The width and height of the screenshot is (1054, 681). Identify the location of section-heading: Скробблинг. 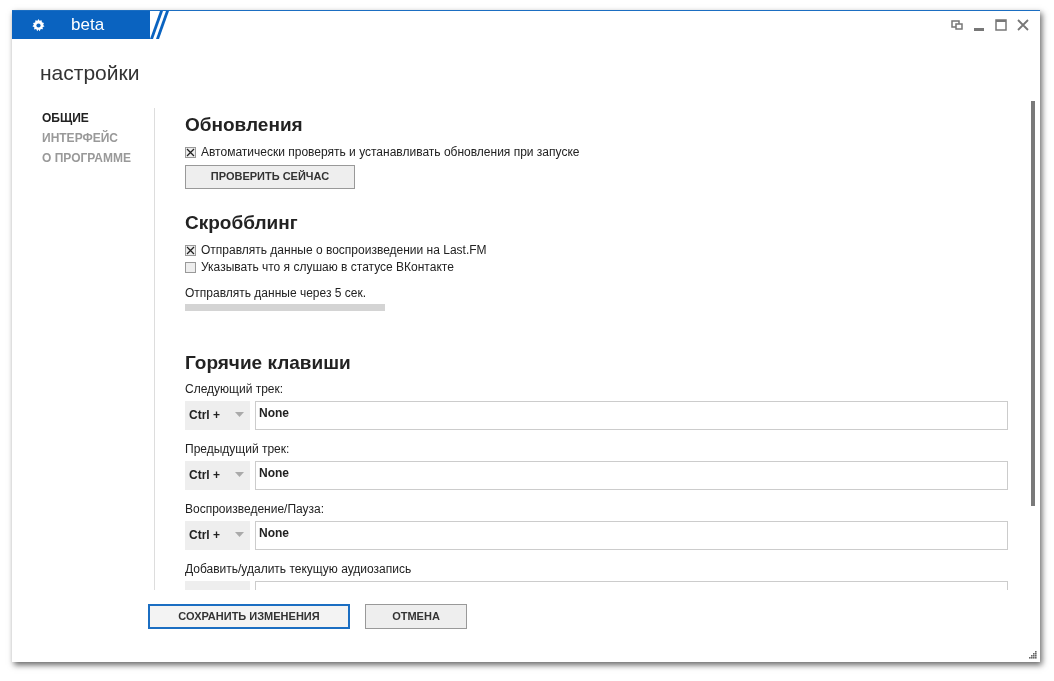
(242, 222).